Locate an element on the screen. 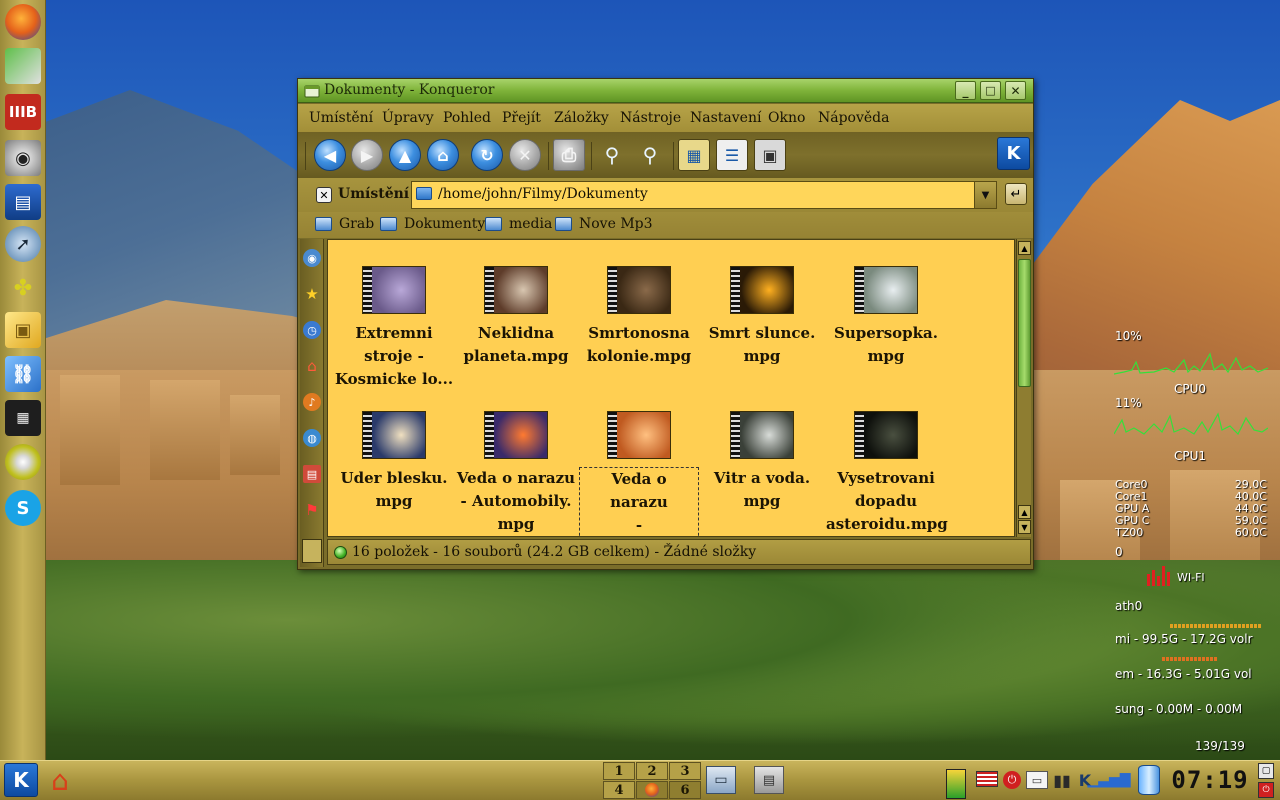  kde-menu-button: K is located at coordinates (21, 780).